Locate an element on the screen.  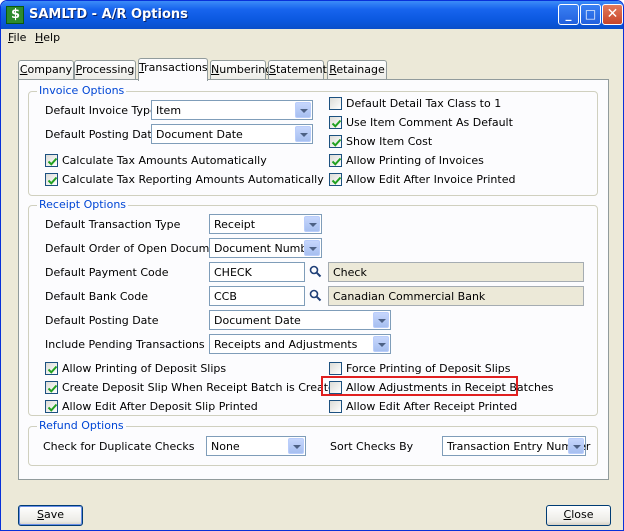
minimize-button: _ is located at coordinates (568, 14).